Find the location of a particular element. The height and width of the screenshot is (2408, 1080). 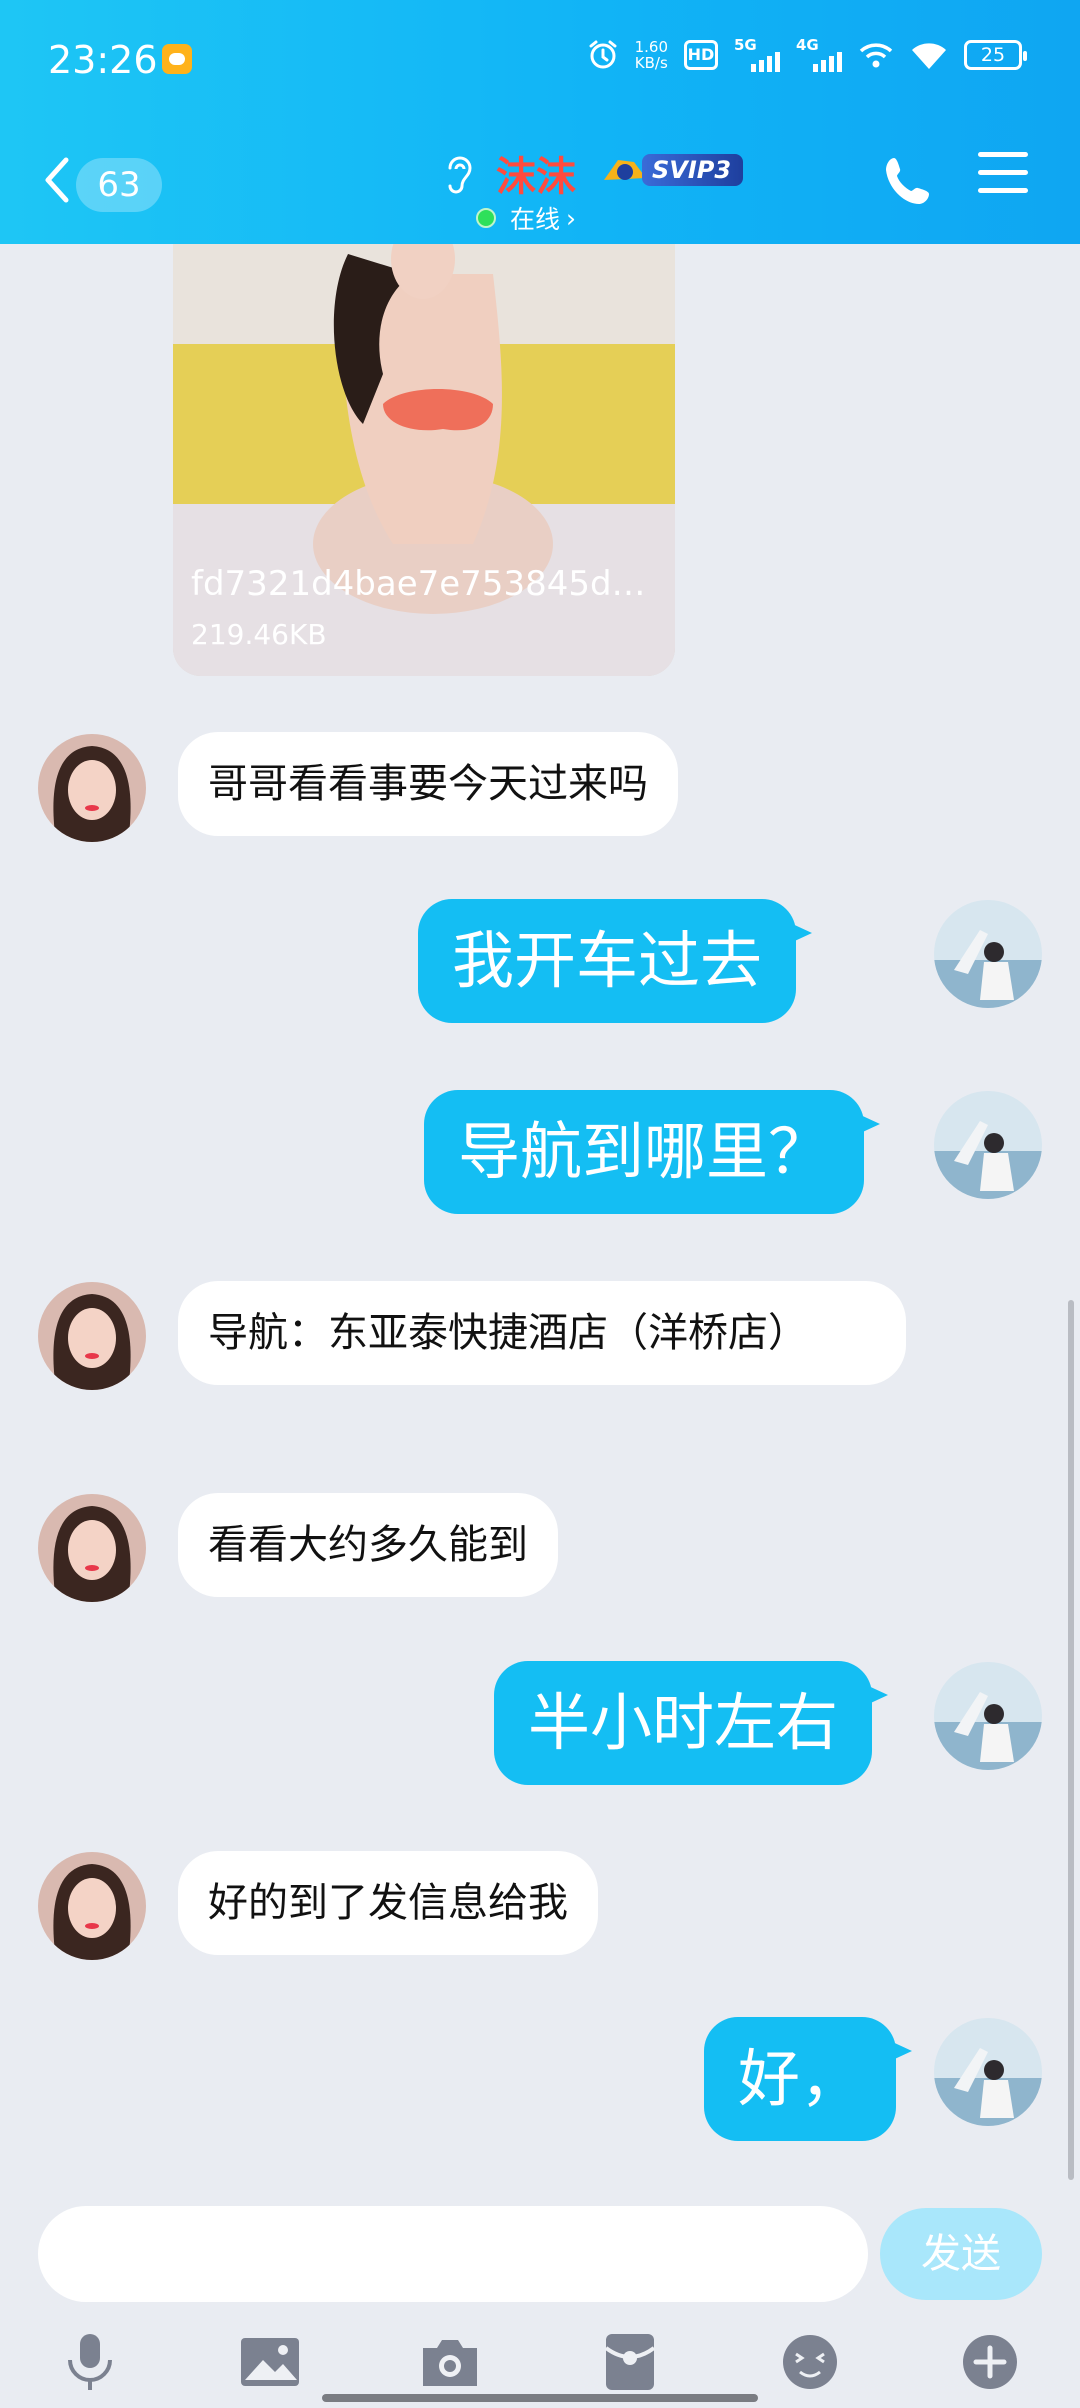

red-packet-icon is located at coordinates (630, 2362).